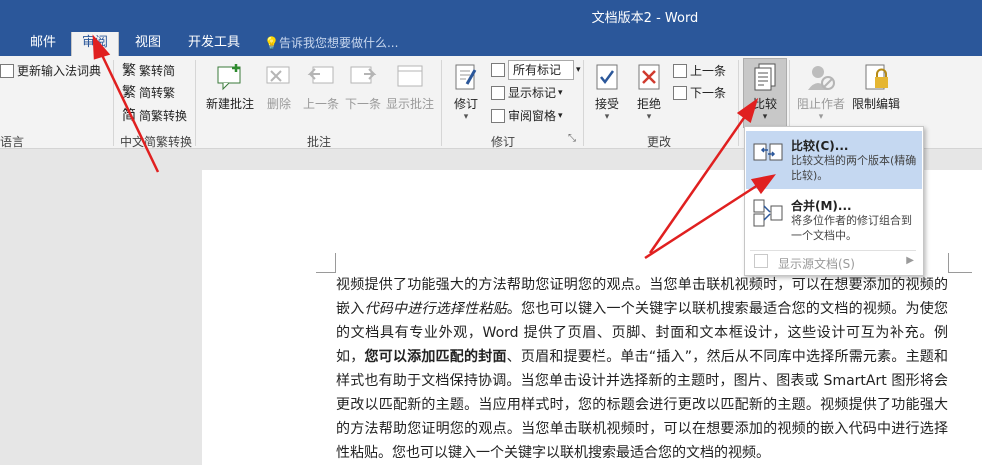  What do you see at coordinates (701, 221) in the screenshot?
I see `arrow-to-compare-item` at bounding box center [701, 221].